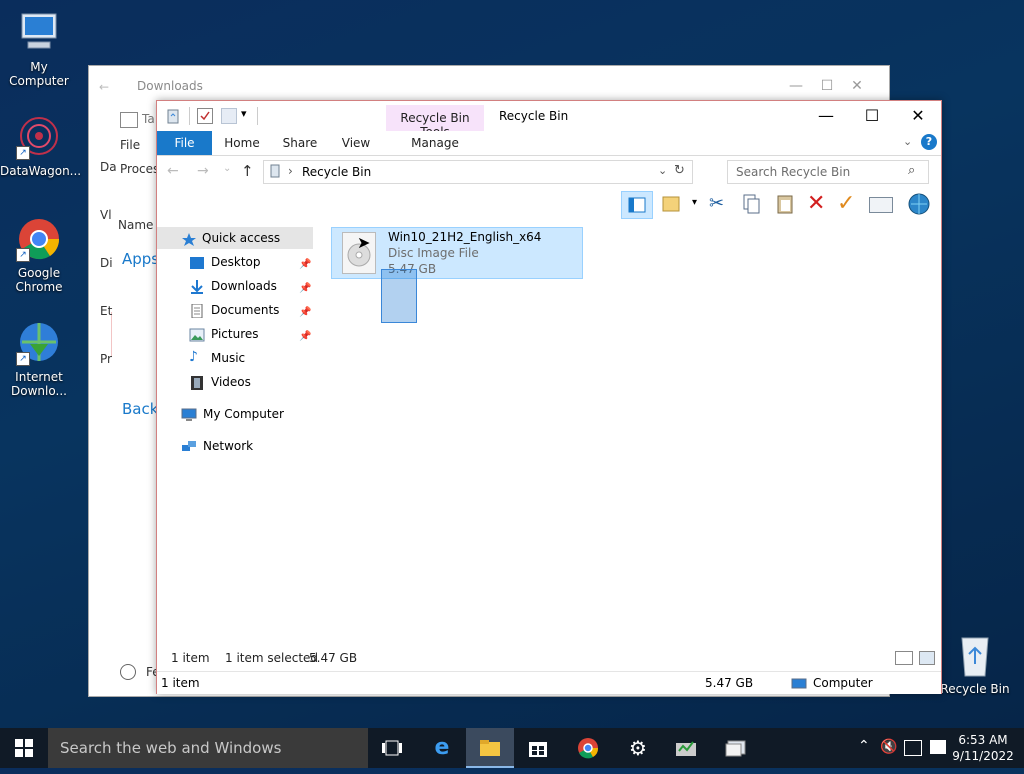 Image resolution: width=1024 pixels, height=774 pixels. Describe the element at coordinates (716, 203) in the screenshot. I see `cut-icon: ✂` at that location.